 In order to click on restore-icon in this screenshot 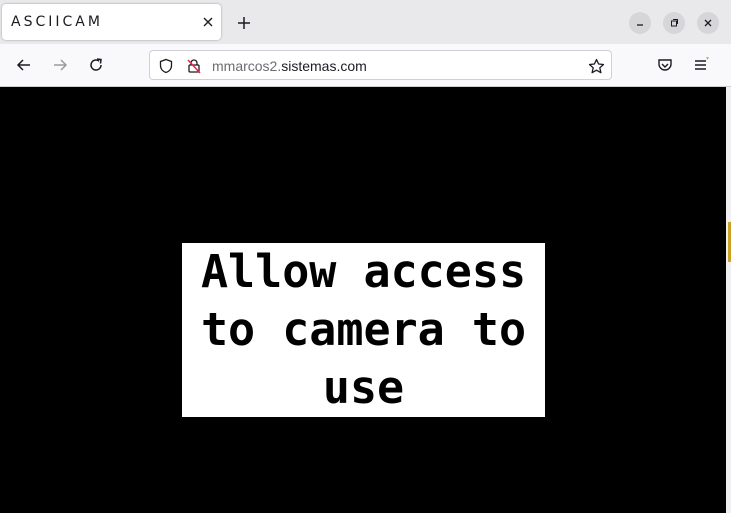, I will do `click(674, 23)`.